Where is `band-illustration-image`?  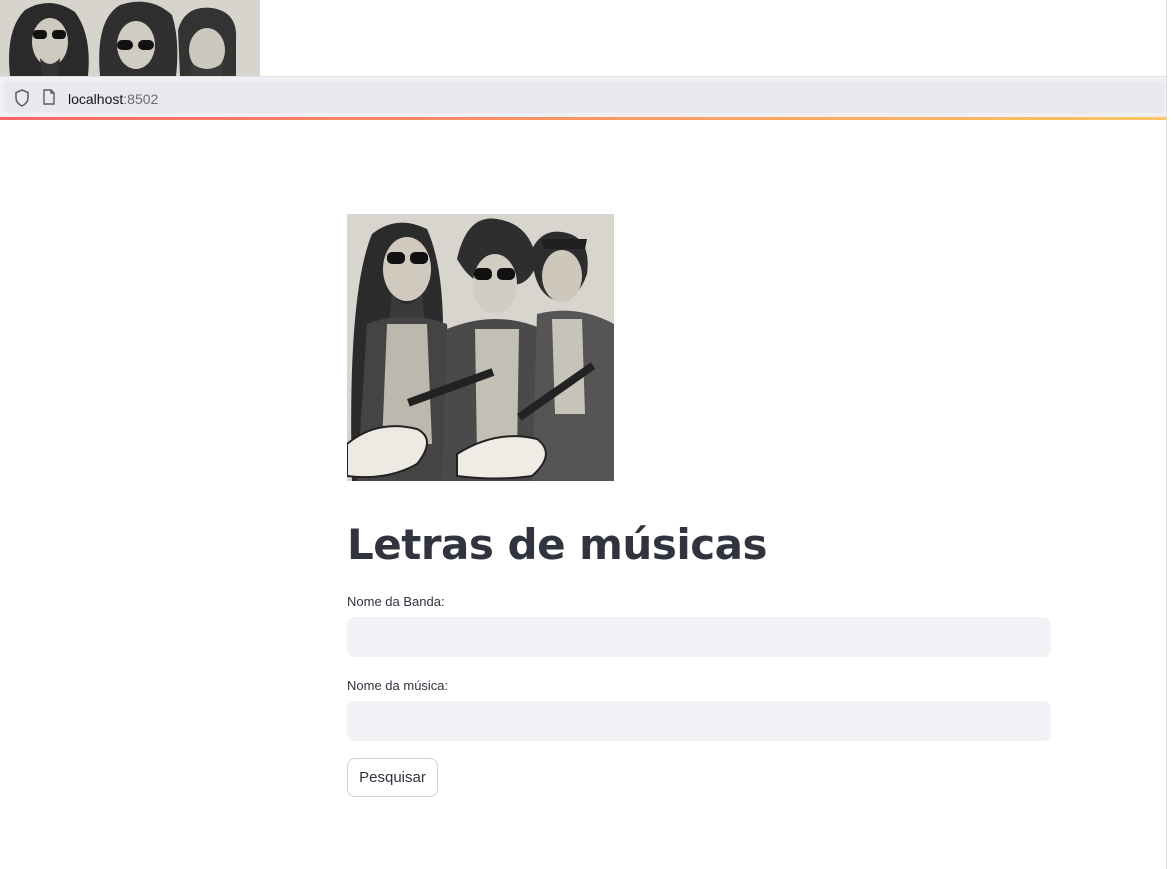
band-illustration-image is located at coordinates (480, 347).